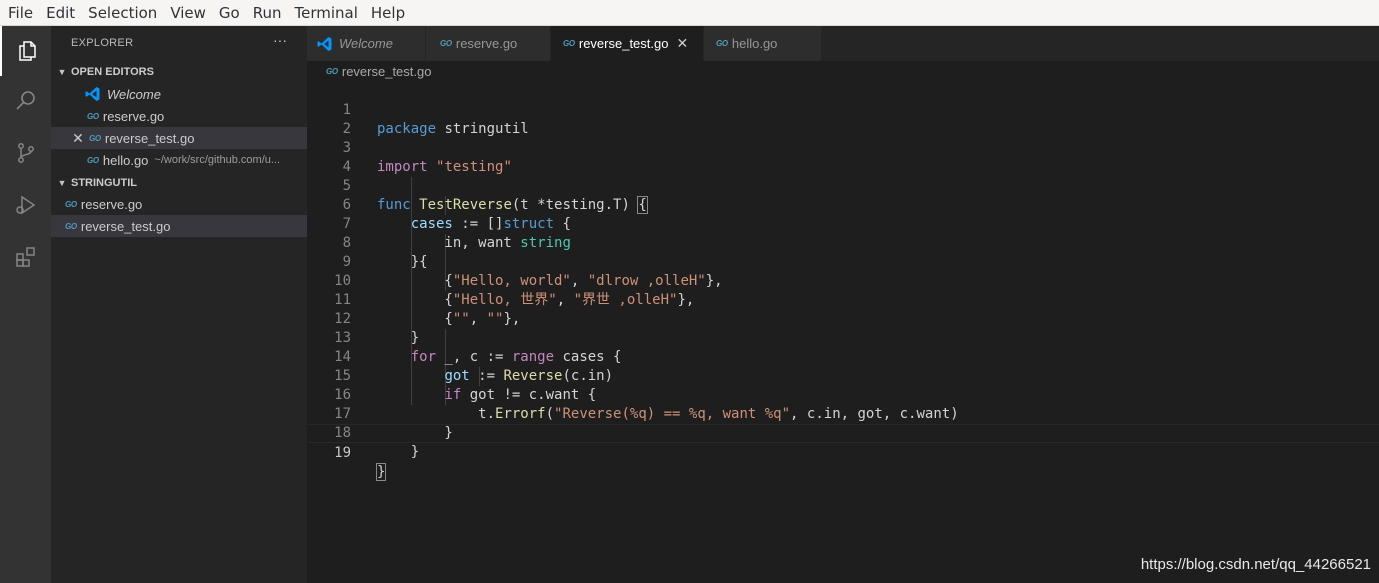  Describe the element at coordinates (122, 13) in the screenshot. I see `menu-selection: Selection` at that location.